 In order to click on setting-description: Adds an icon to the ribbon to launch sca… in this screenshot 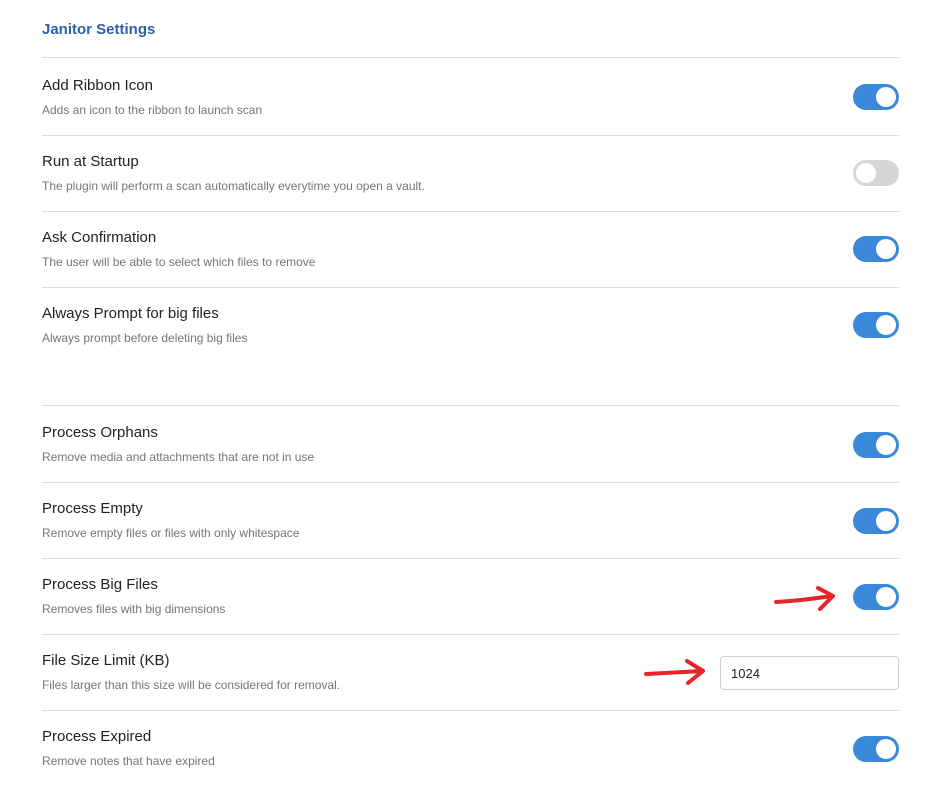, I will do `click(152, 110)`.